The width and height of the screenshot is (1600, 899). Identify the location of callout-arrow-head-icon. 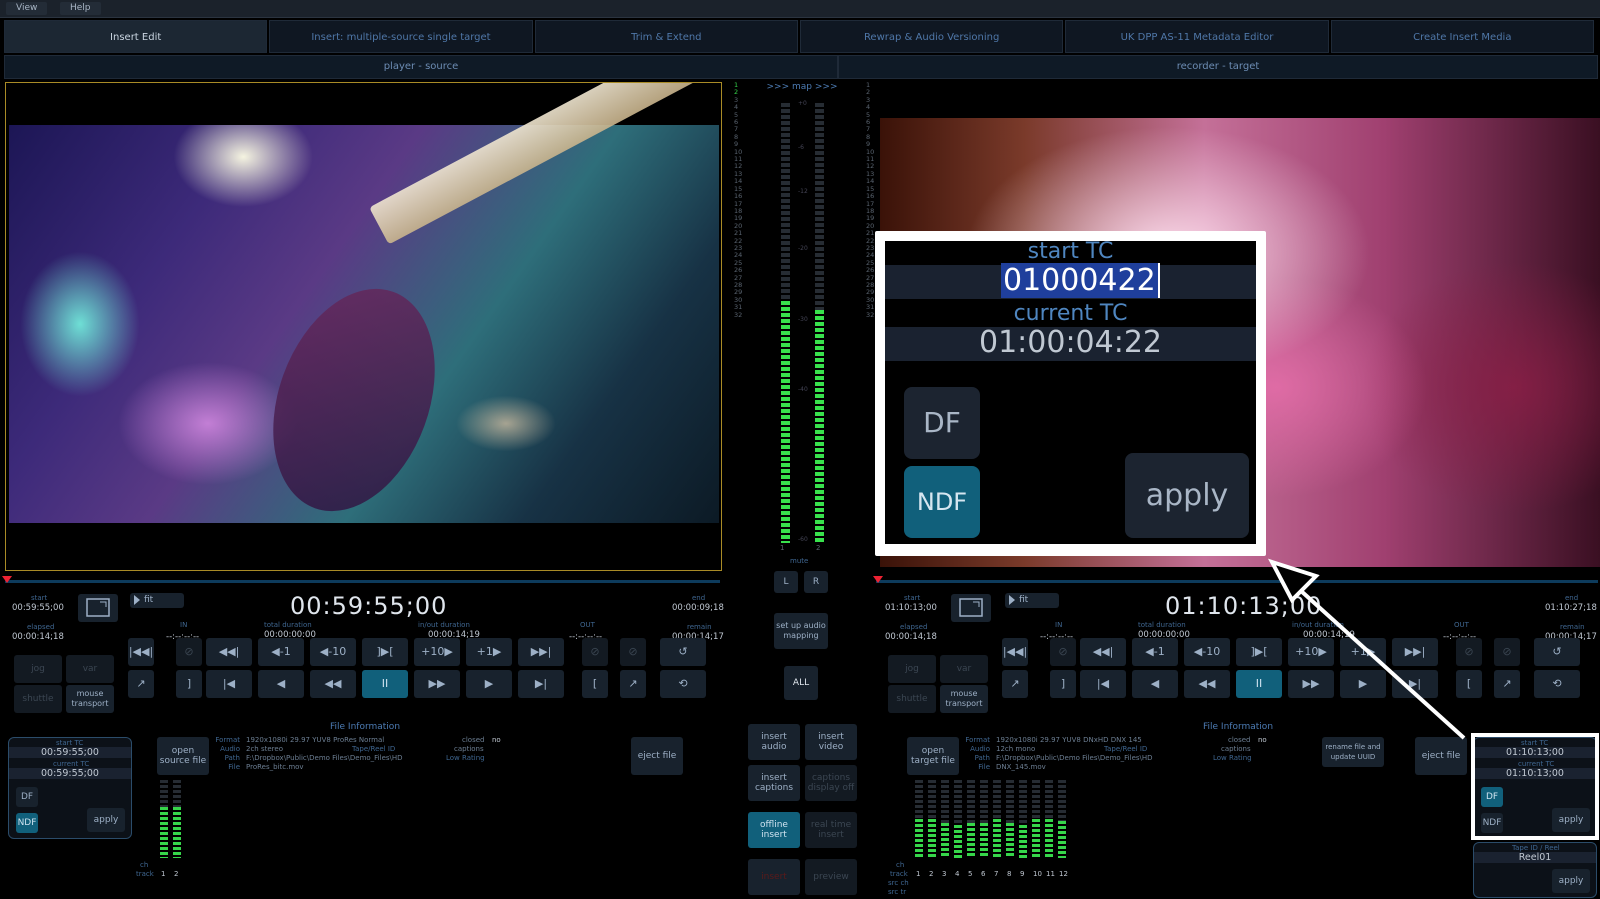
(1293, 581).